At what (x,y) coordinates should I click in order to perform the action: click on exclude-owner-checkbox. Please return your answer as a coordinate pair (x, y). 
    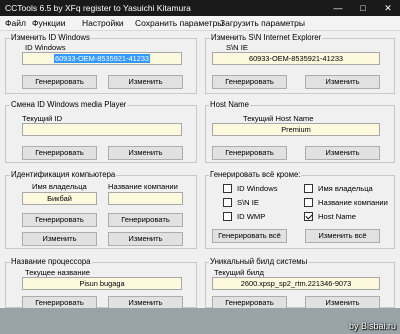
    Looking at the image, I should click on (308, 188).